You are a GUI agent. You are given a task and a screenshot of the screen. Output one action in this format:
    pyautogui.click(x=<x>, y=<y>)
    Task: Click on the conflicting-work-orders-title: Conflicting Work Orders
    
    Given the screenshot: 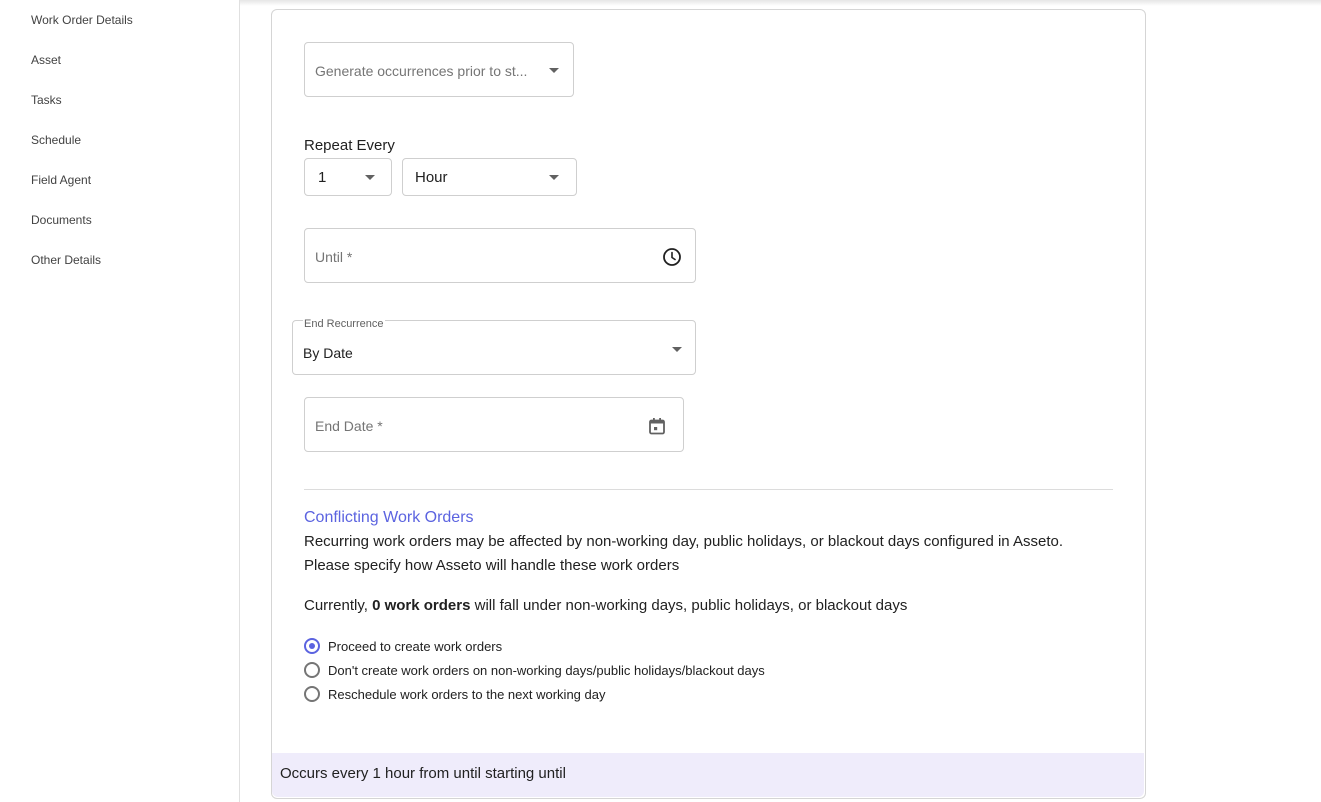 What is the action you would take?
    pyautogui.click(x=389, y=517)
    